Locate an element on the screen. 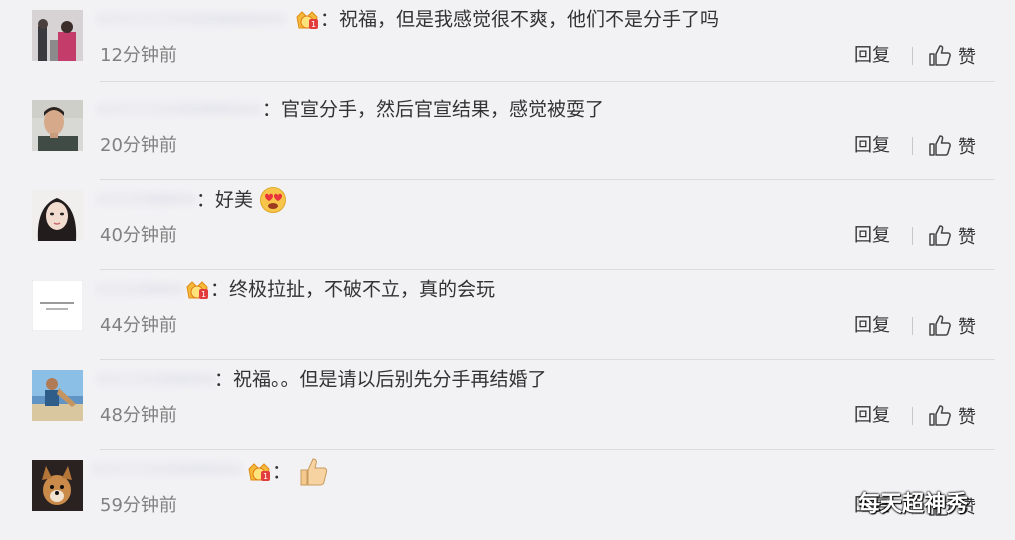  comment-text-line: ：祝福。。但是请以后别先分手再结婚了 is located at coordinates (380, 379).